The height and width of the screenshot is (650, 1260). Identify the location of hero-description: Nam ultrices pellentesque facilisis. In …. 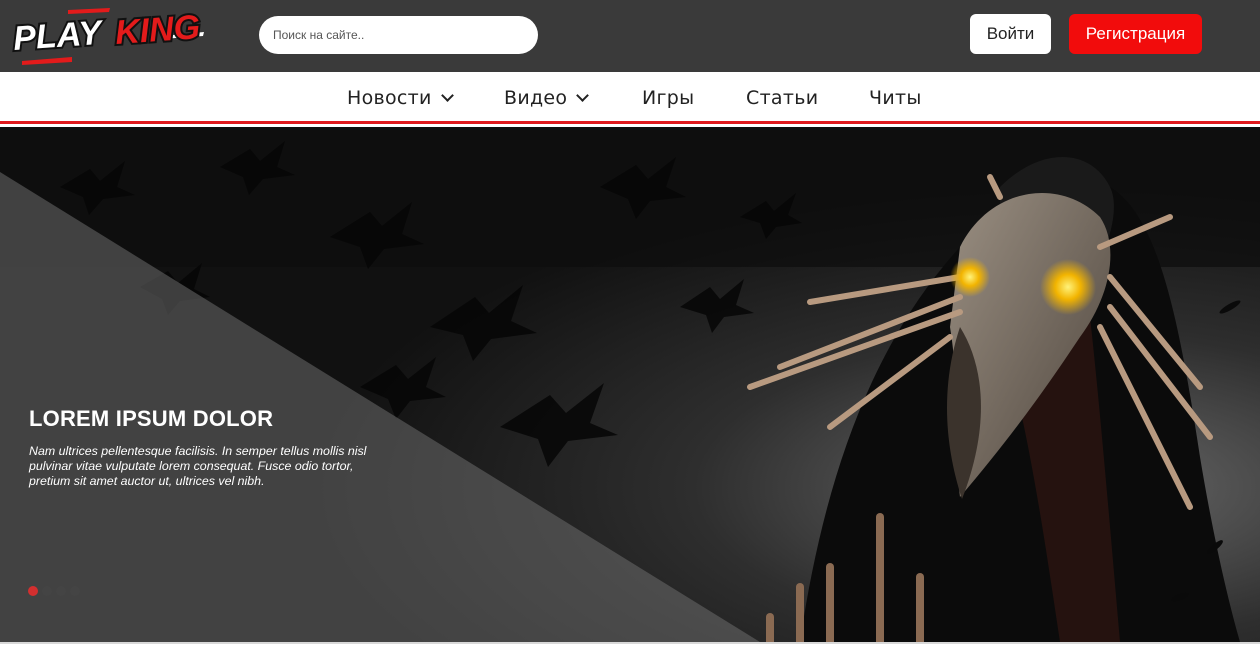
(198, 466).